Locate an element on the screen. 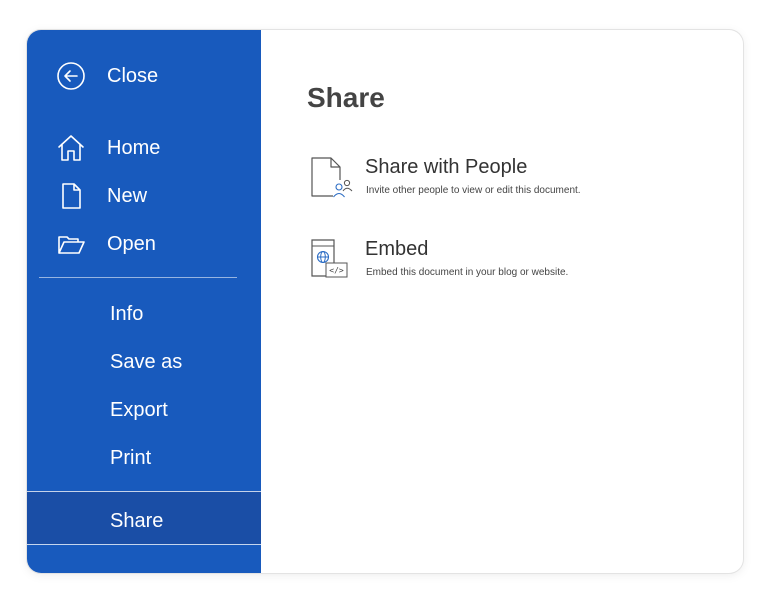 The image size is (768, 595). sidebar-item-save-as: Save as is located at coordinates (144, 362).